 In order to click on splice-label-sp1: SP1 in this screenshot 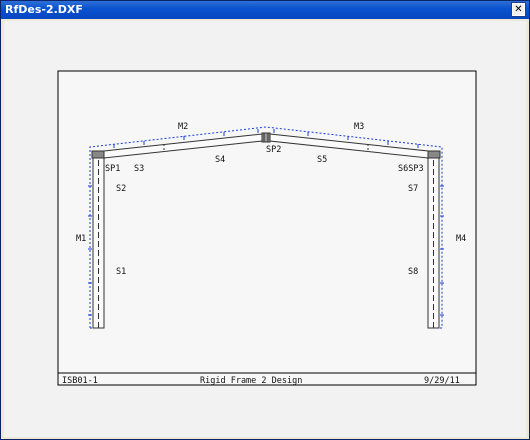, I will do `click(112, 169)`.